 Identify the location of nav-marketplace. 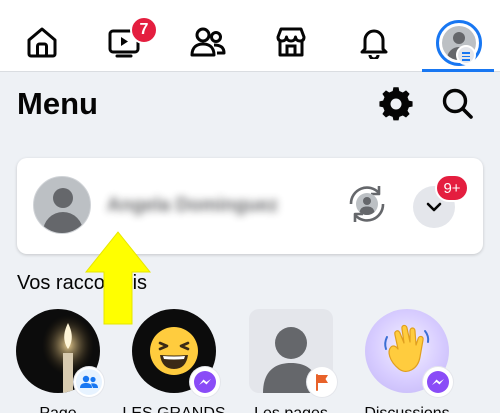
(291, 36).